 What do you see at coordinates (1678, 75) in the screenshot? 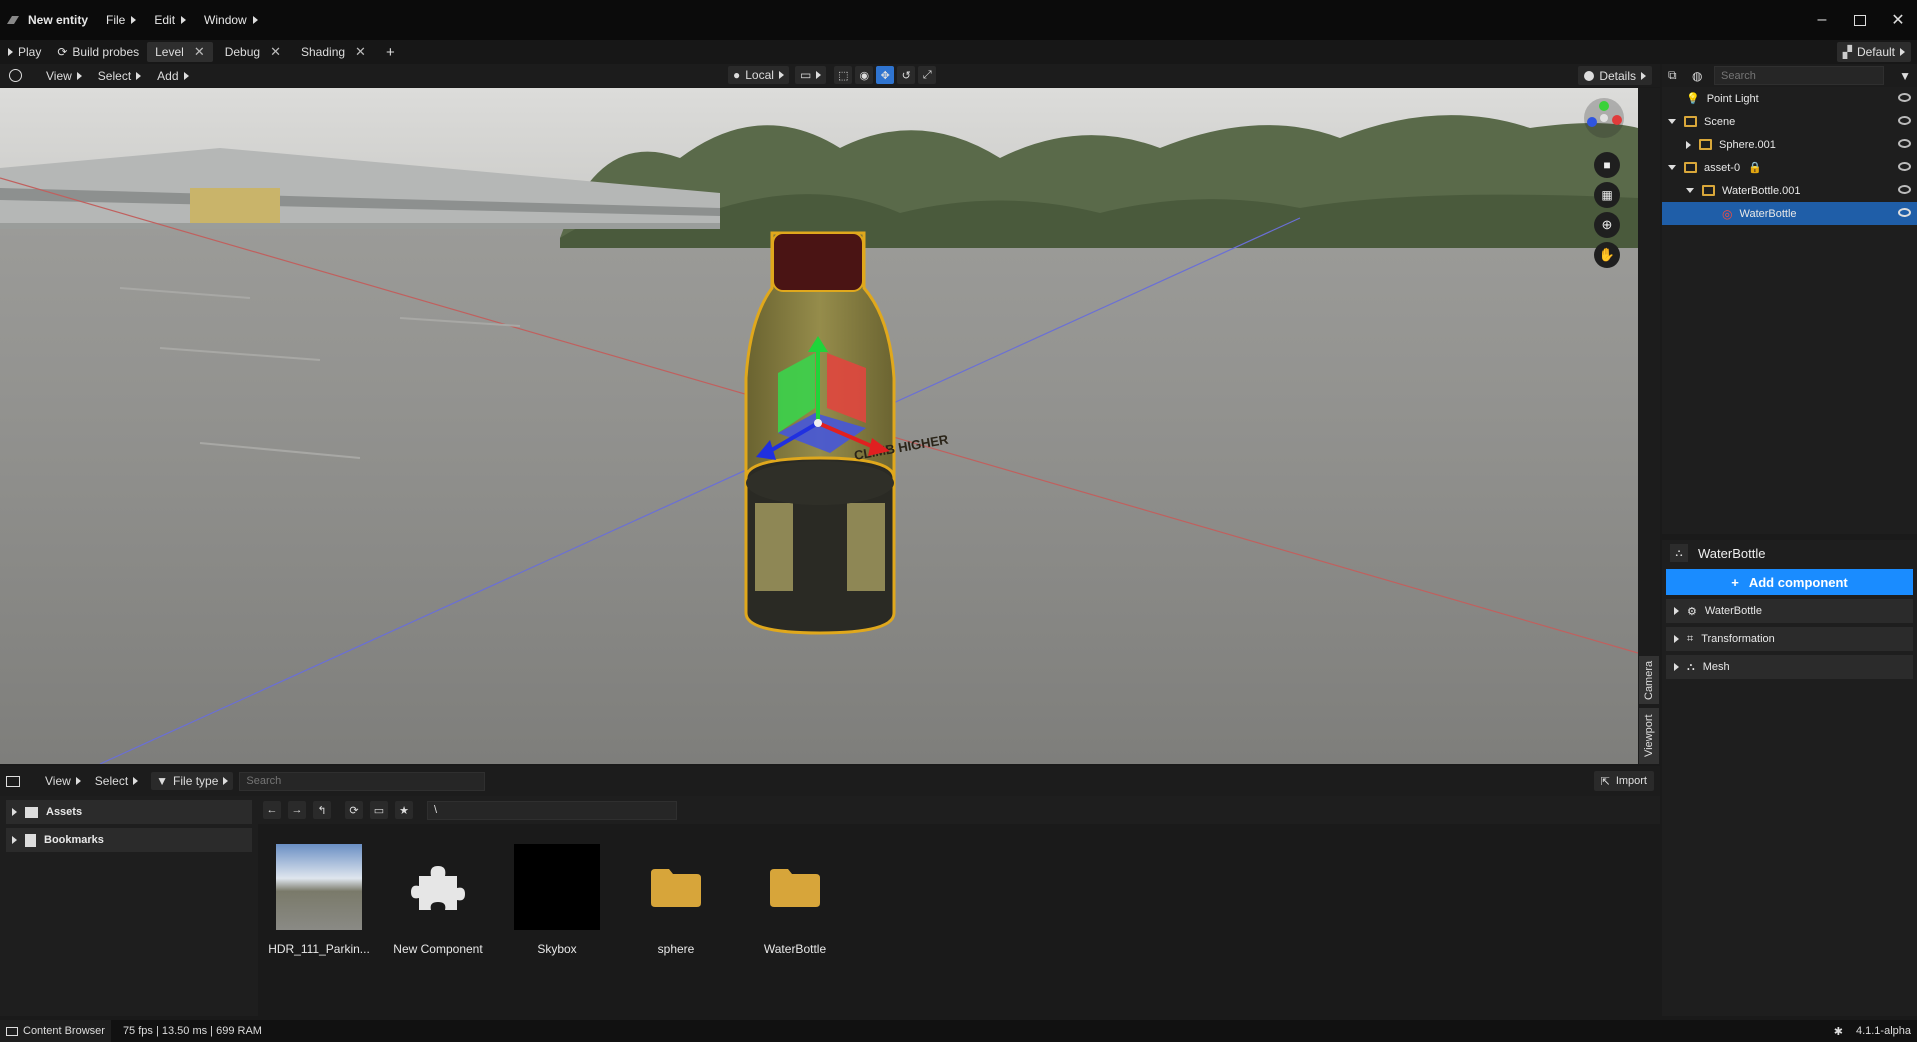
I see `hierarchy-icon: ⧉` at bounding box center [1678, 75].